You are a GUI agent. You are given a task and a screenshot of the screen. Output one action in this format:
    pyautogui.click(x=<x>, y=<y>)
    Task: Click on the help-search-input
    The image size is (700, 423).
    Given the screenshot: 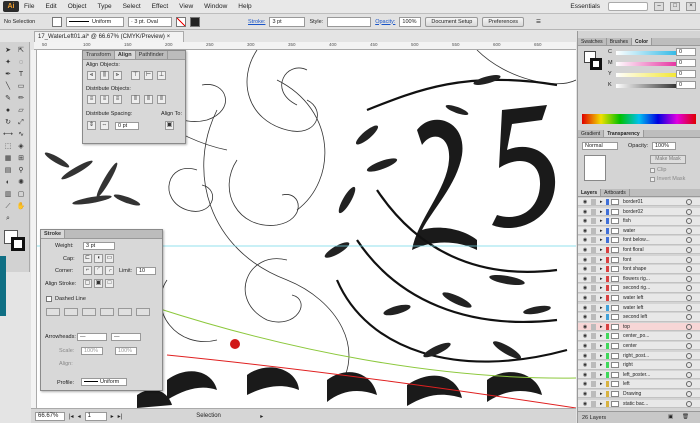 What is the action you would take?
    pyautogui.click(x=628, y=6)
    